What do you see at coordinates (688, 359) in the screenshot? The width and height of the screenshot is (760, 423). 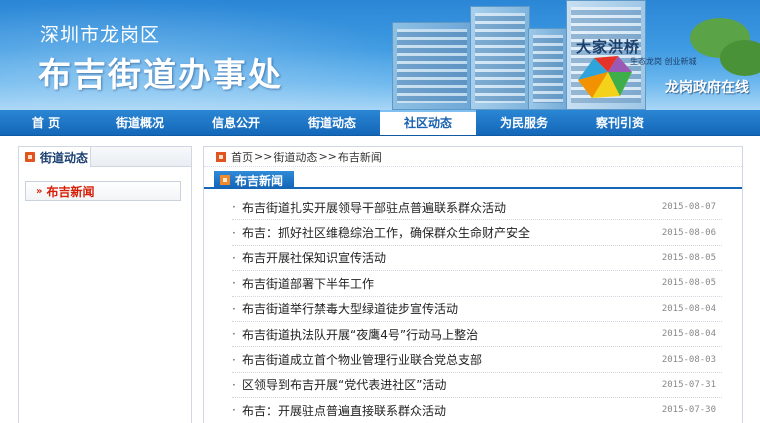 I see `news-date: 2015-08-03` at bounding box center [688, 359].